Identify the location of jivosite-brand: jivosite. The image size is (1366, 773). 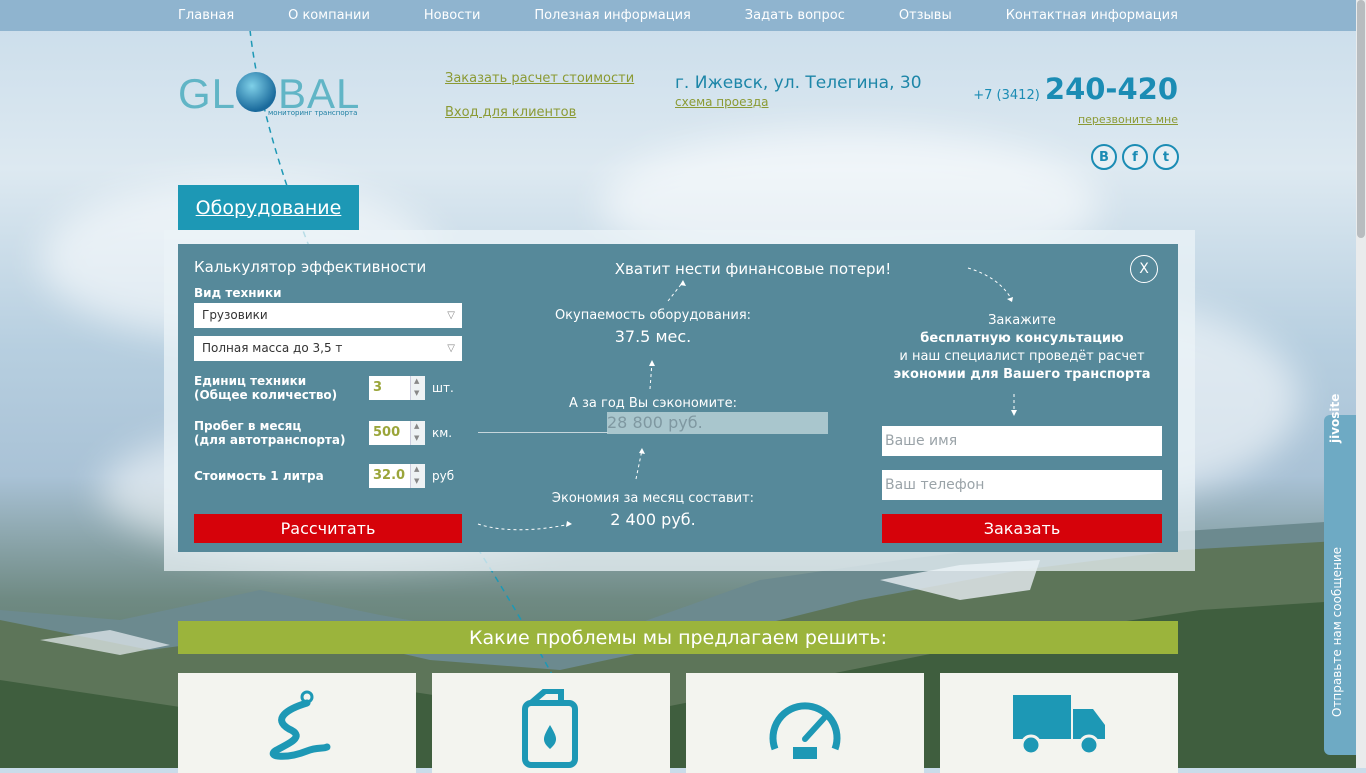
(1335, 418).